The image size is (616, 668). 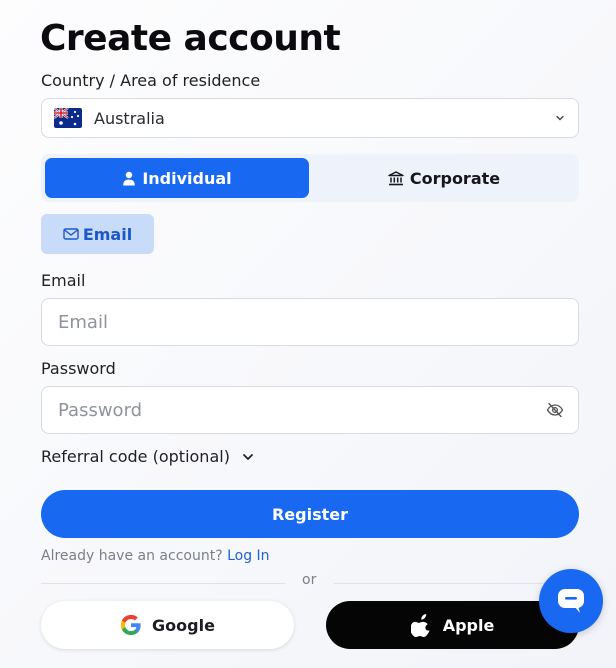 What do you see at coordinates (63, 280) in the screenshot?
I see `email-label: Email` at bounding box center [63, 280].